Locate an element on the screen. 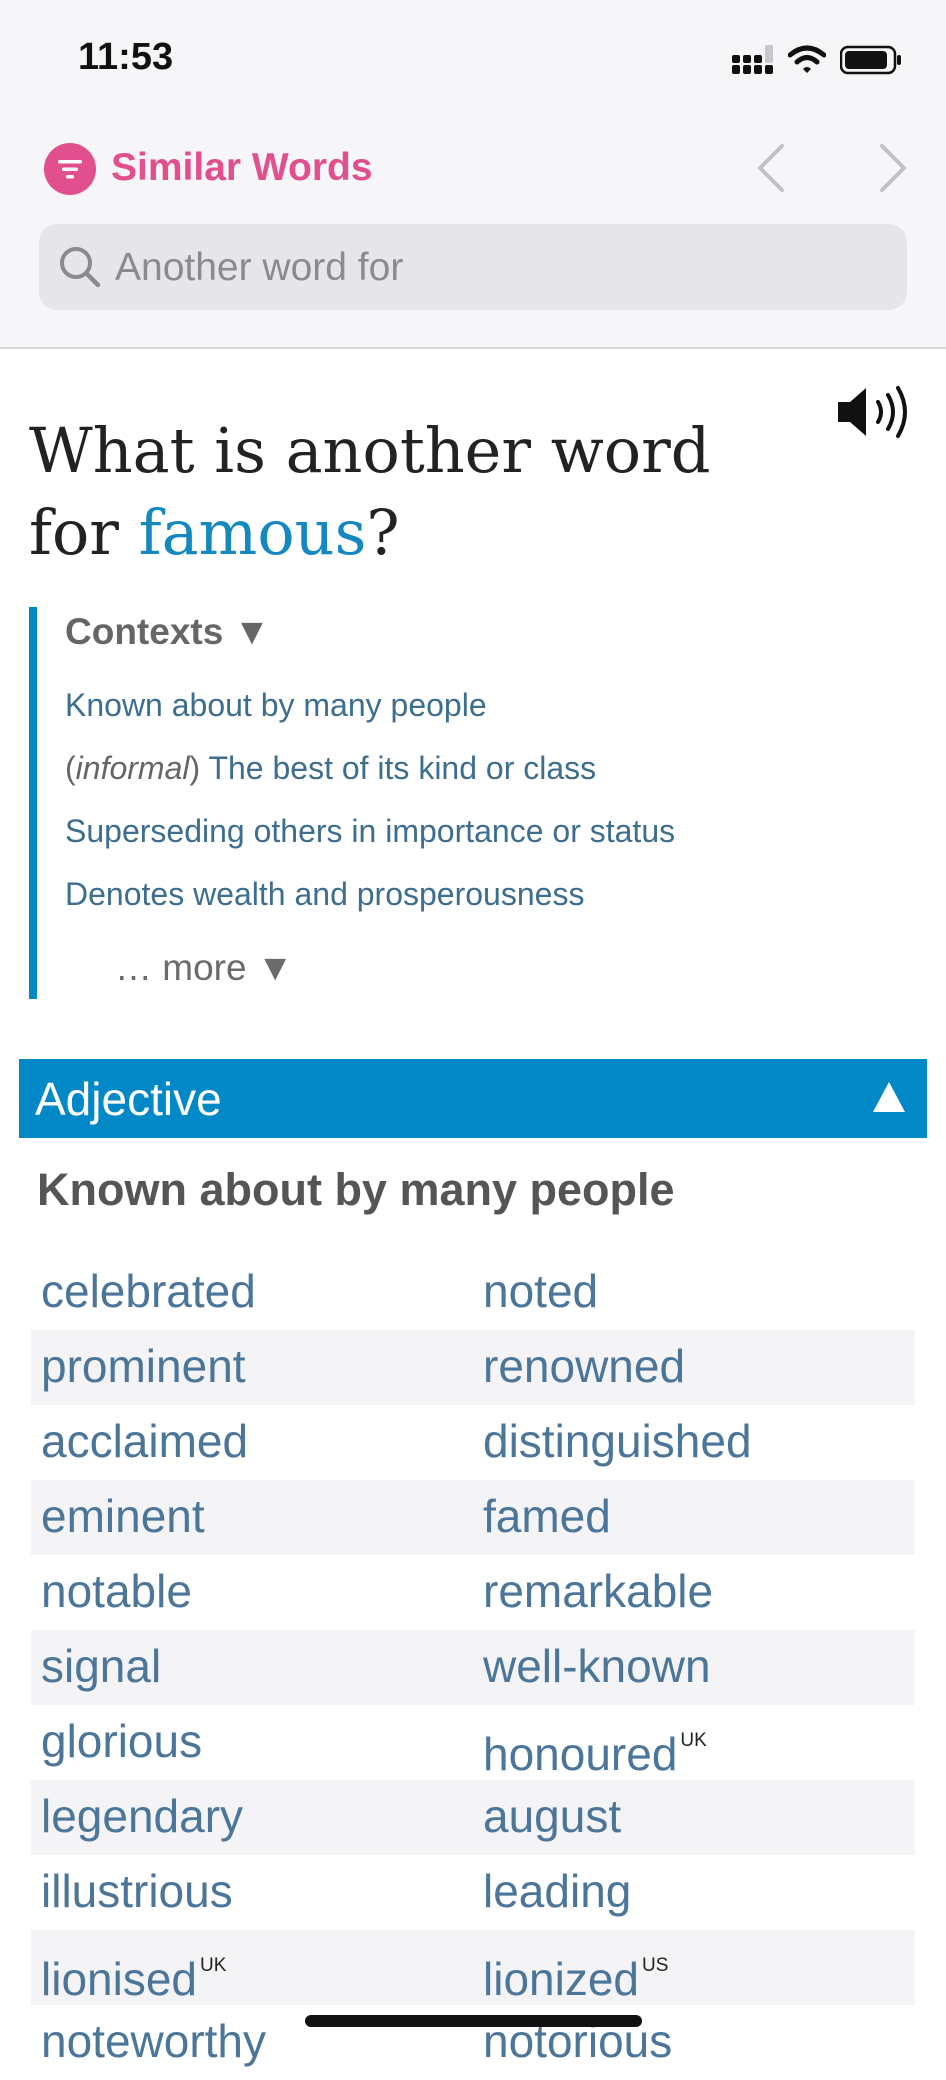 This screenshot has width=946, height=2080. synonym-link: acclaimed is located at coordinates (144, 1441).